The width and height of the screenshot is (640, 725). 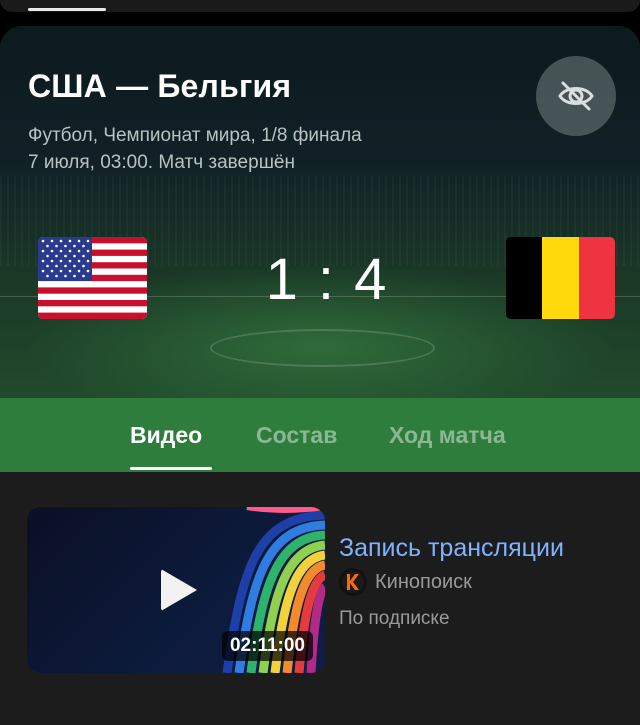 I want to click on drag-handle, so click(x=67, y=9).